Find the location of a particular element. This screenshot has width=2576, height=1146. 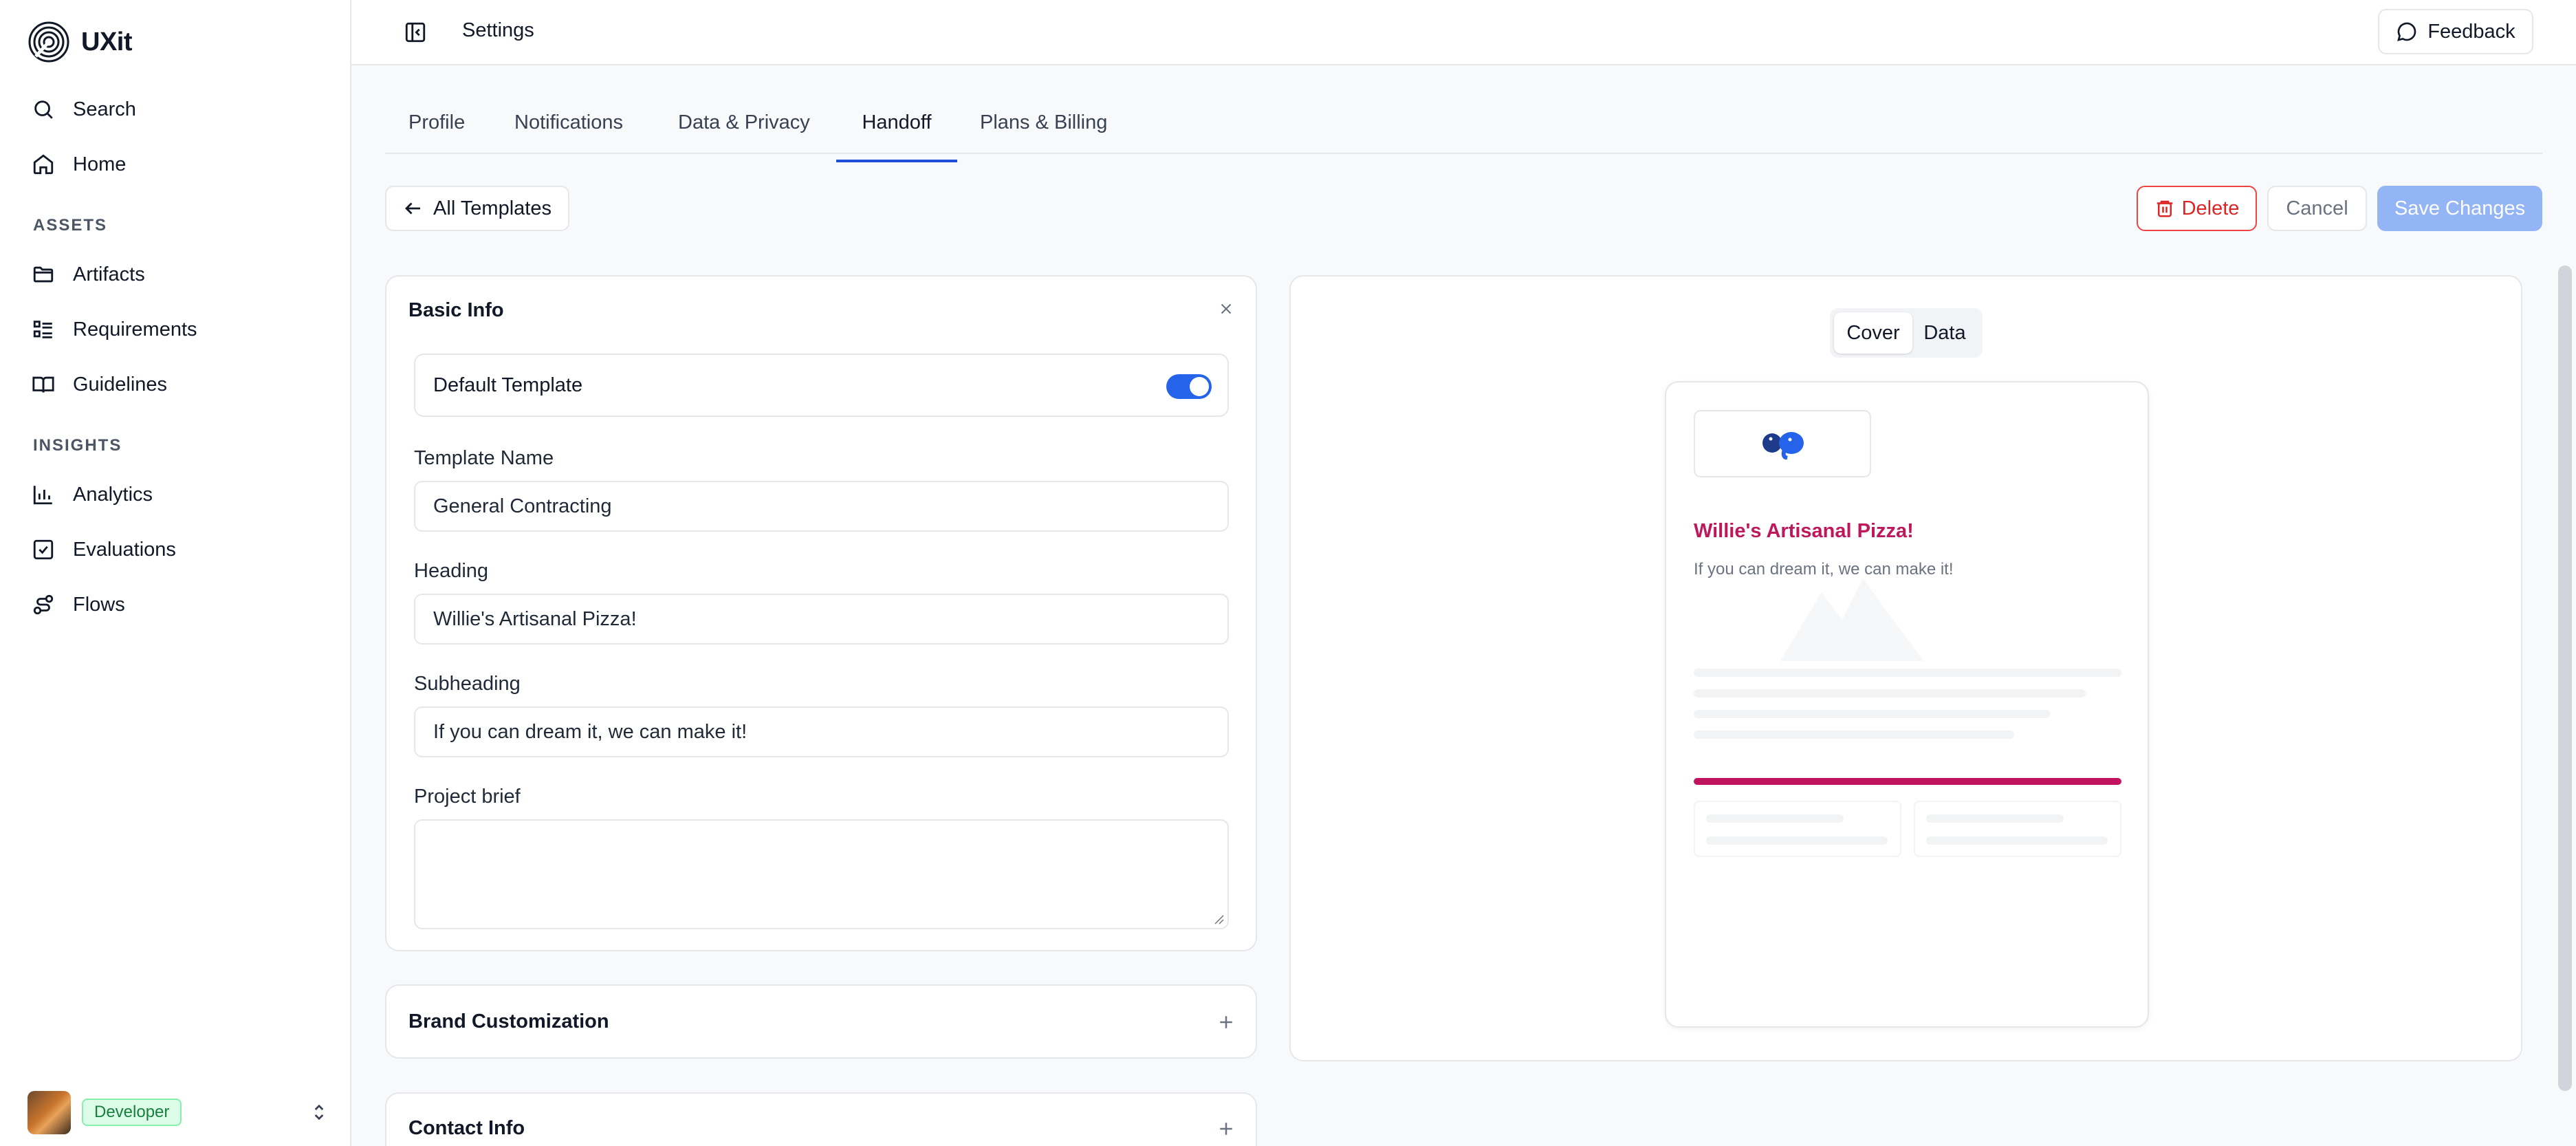

sidebar-item-label: Analytics is located at coordinates (113, 494).